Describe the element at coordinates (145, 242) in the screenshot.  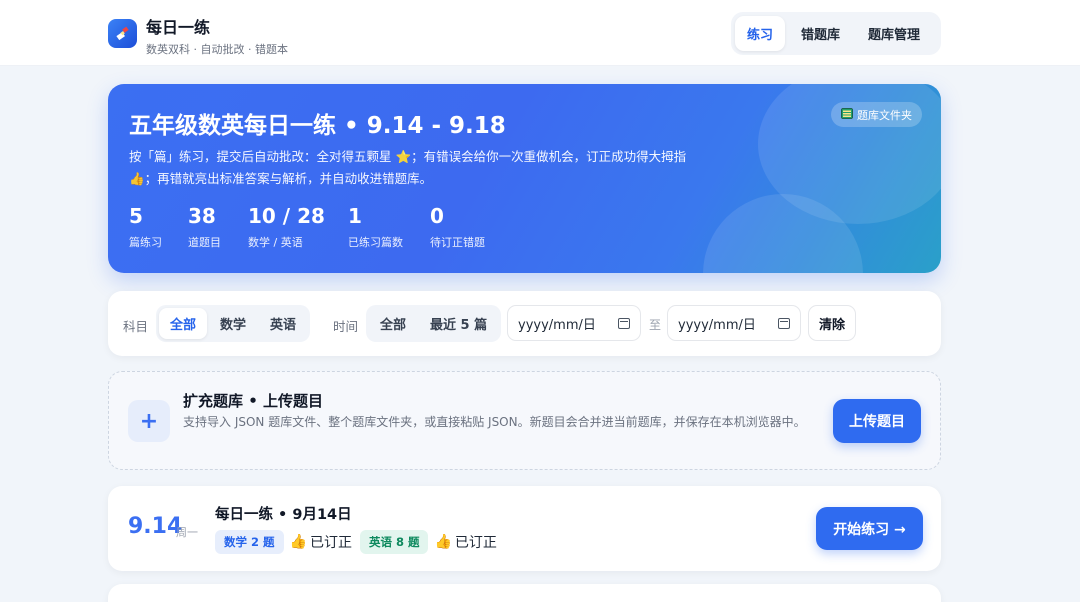
I see `stat-label: 篇练习` at that location.